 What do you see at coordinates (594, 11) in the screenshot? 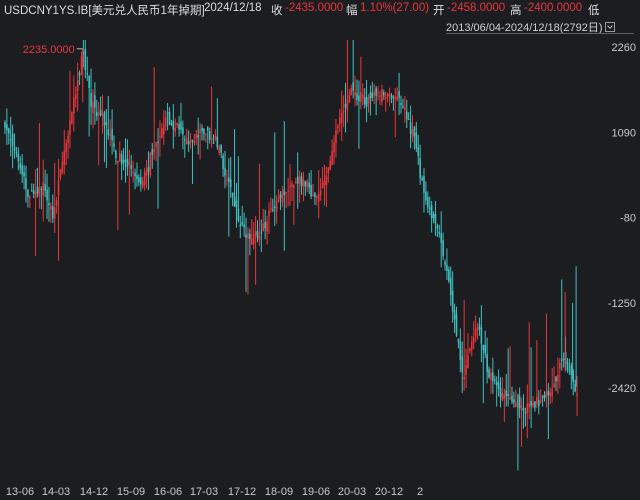
I see `low-label: 低` at bounding box center [594, 11].